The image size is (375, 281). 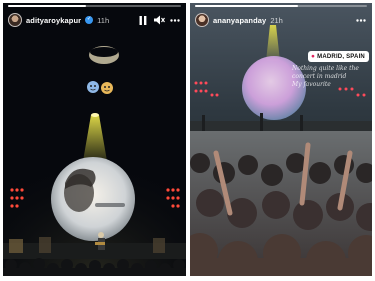 What do you see at coordinates (341, 56) in the screenshot?
I see `location-label: MADRID, SPAIN` at bounding box center [341, 56].